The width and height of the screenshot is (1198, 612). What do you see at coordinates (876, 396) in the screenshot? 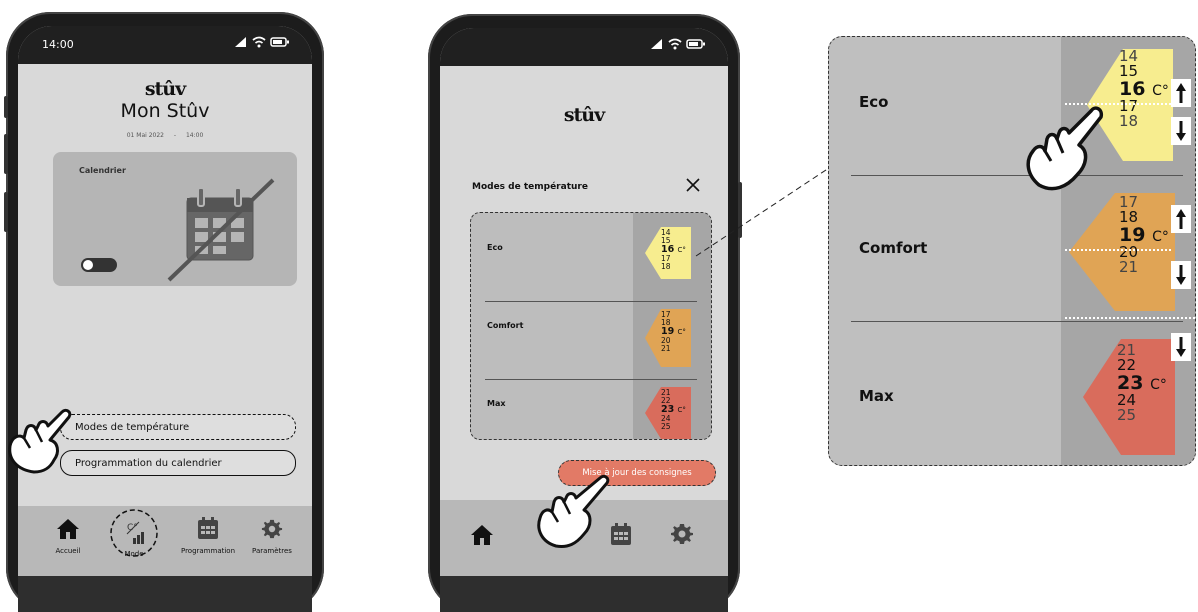
I see `zoom-mode-max-label: Max` at bounding box center [876, 396].